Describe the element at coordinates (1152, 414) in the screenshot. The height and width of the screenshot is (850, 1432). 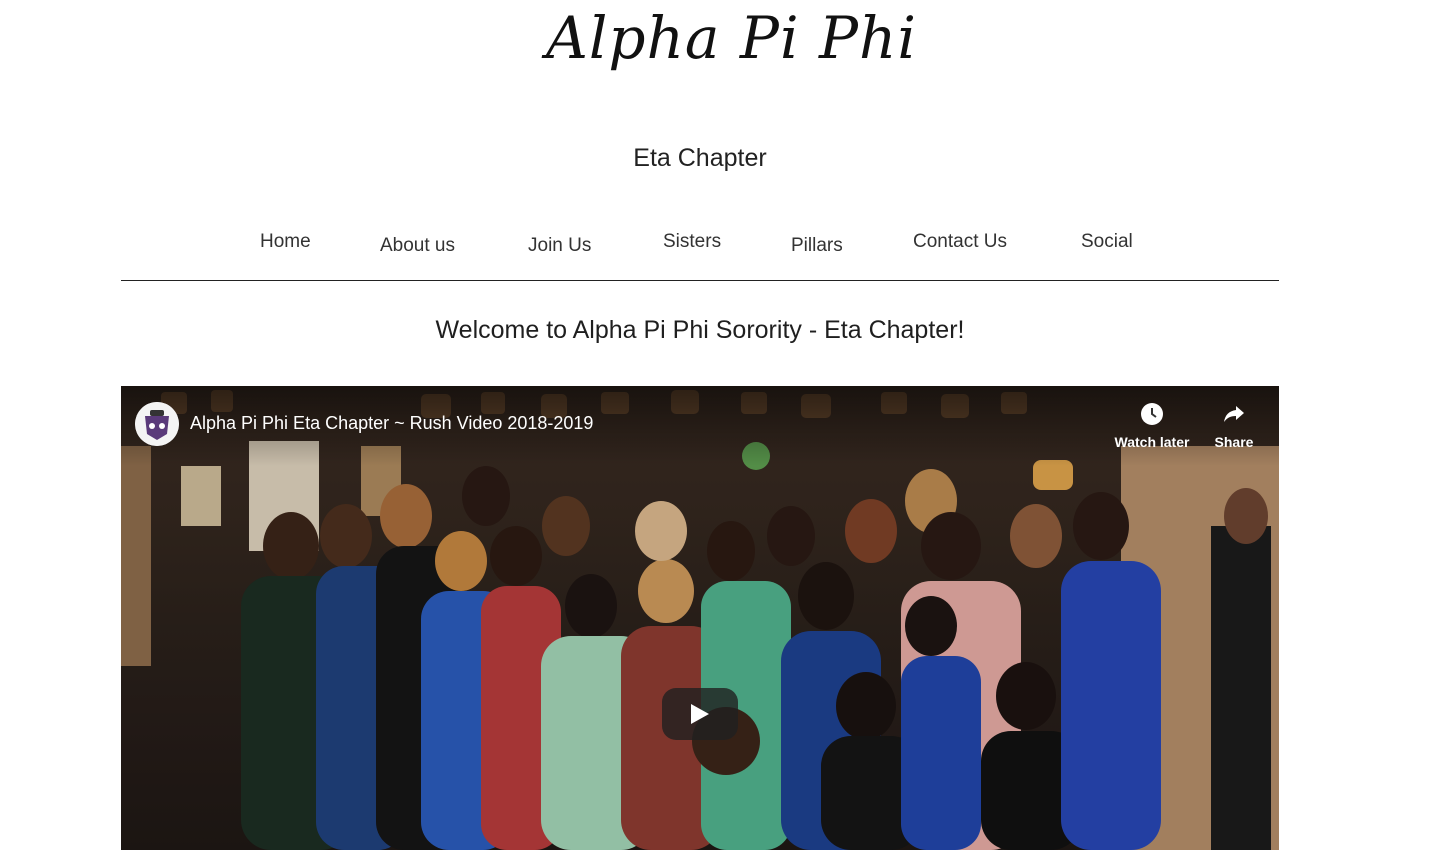
I see `clock-icon` at that location.